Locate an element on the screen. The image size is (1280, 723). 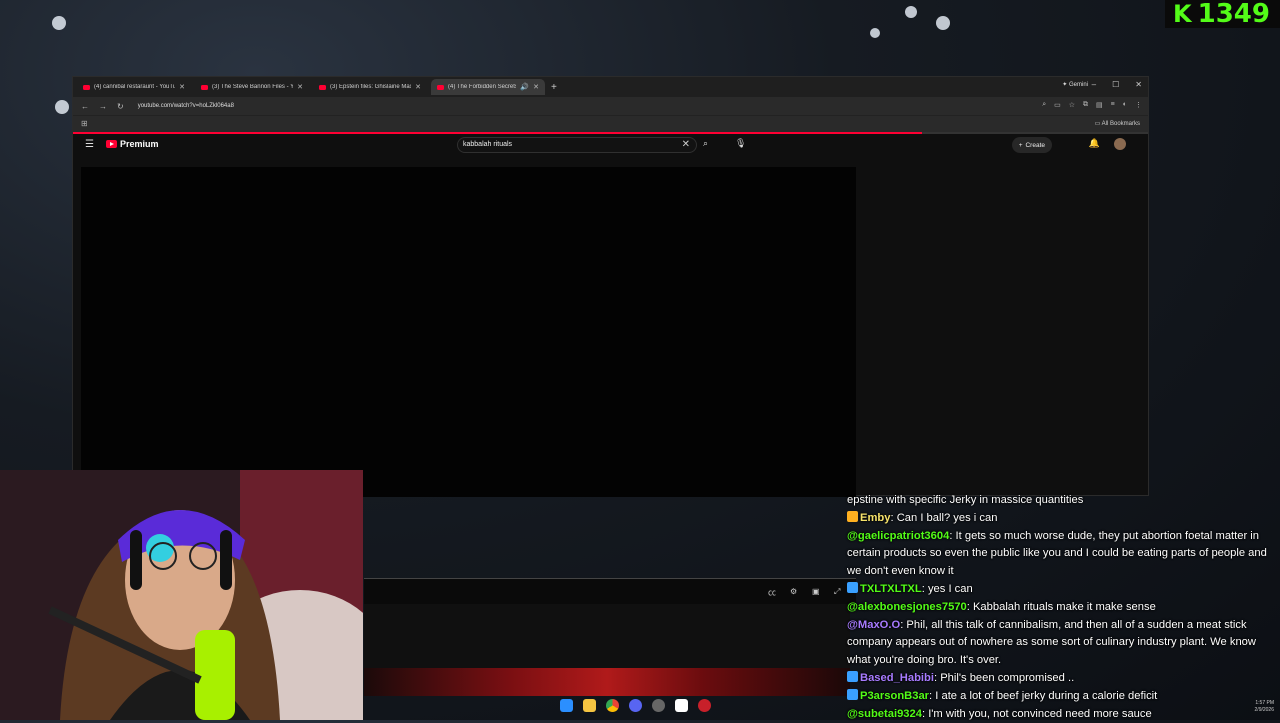
browser-tab-active: (4) The Forbidden Secrets O🔊 ✕ is located at coordinates (488, 87).